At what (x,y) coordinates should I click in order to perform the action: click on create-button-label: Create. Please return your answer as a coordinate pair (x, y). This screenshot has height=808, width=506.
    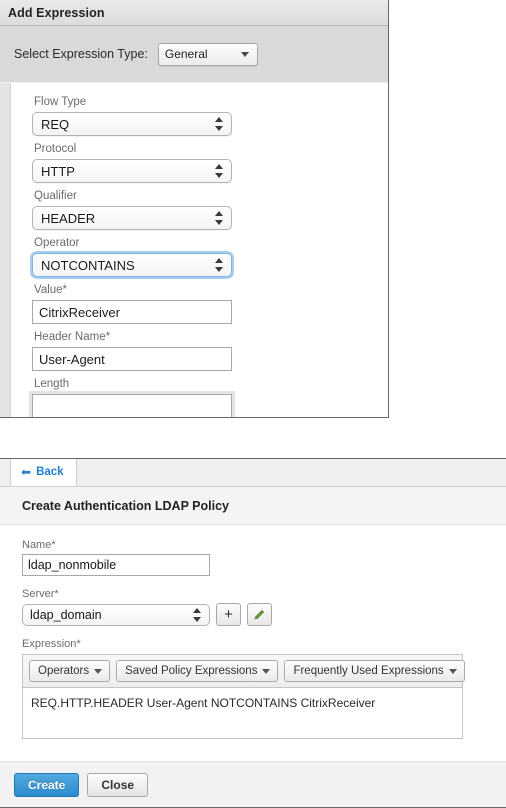
    Looking at the image, I should click on (47, 784).